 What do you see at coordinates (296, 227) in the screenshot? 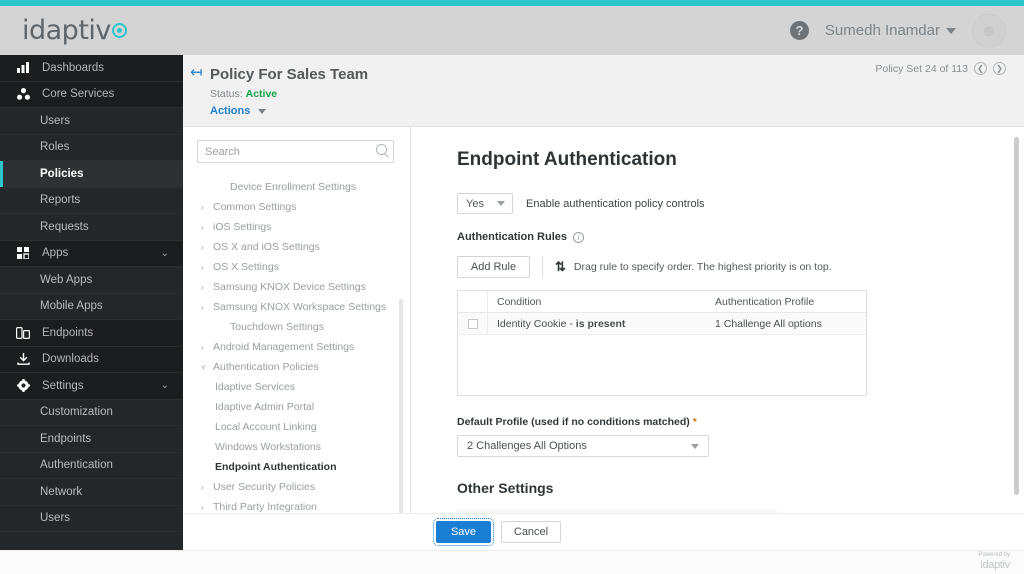
I see `tree-item: › iOS Settings` at bounding box center [296, 227].